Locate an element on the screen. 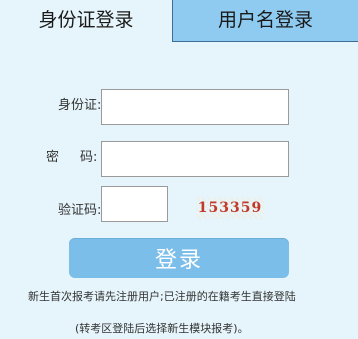 The width and height of the screenshot is (358, 339). tab-username-login: 用户名登录 is located at coordinates (265, 21).